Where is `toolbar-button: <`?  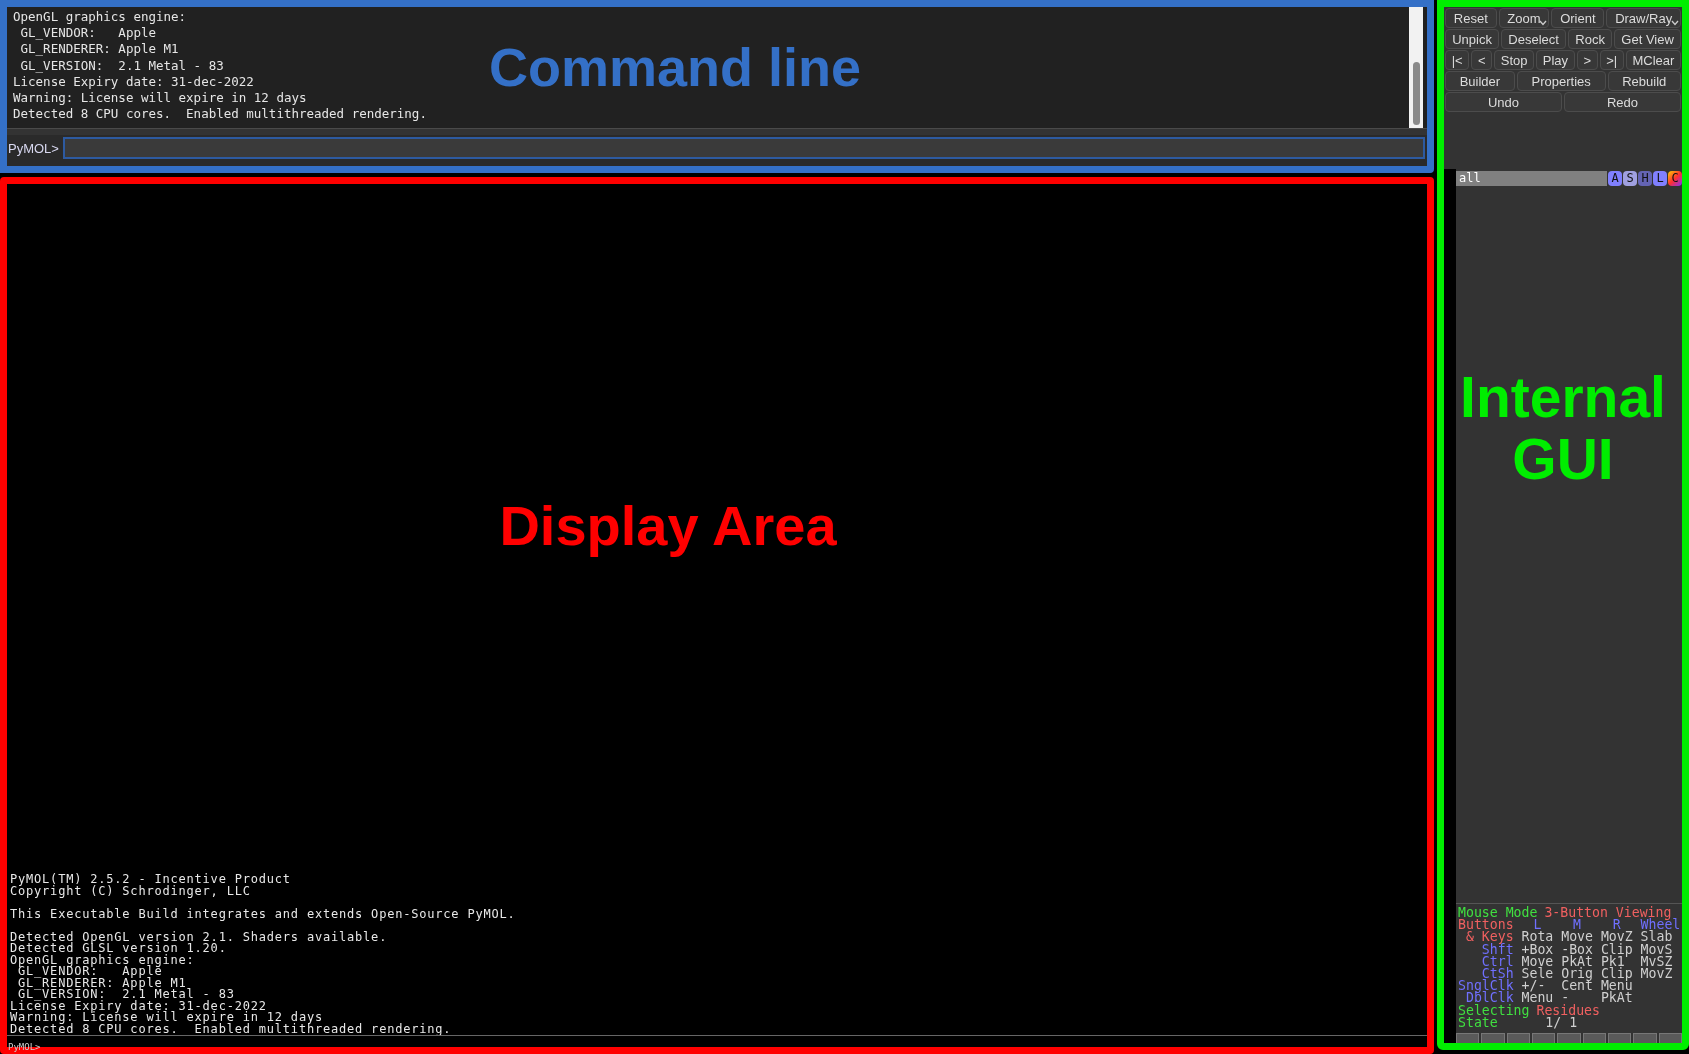 toolbar-button: < is located at coordinates (1482, 60).